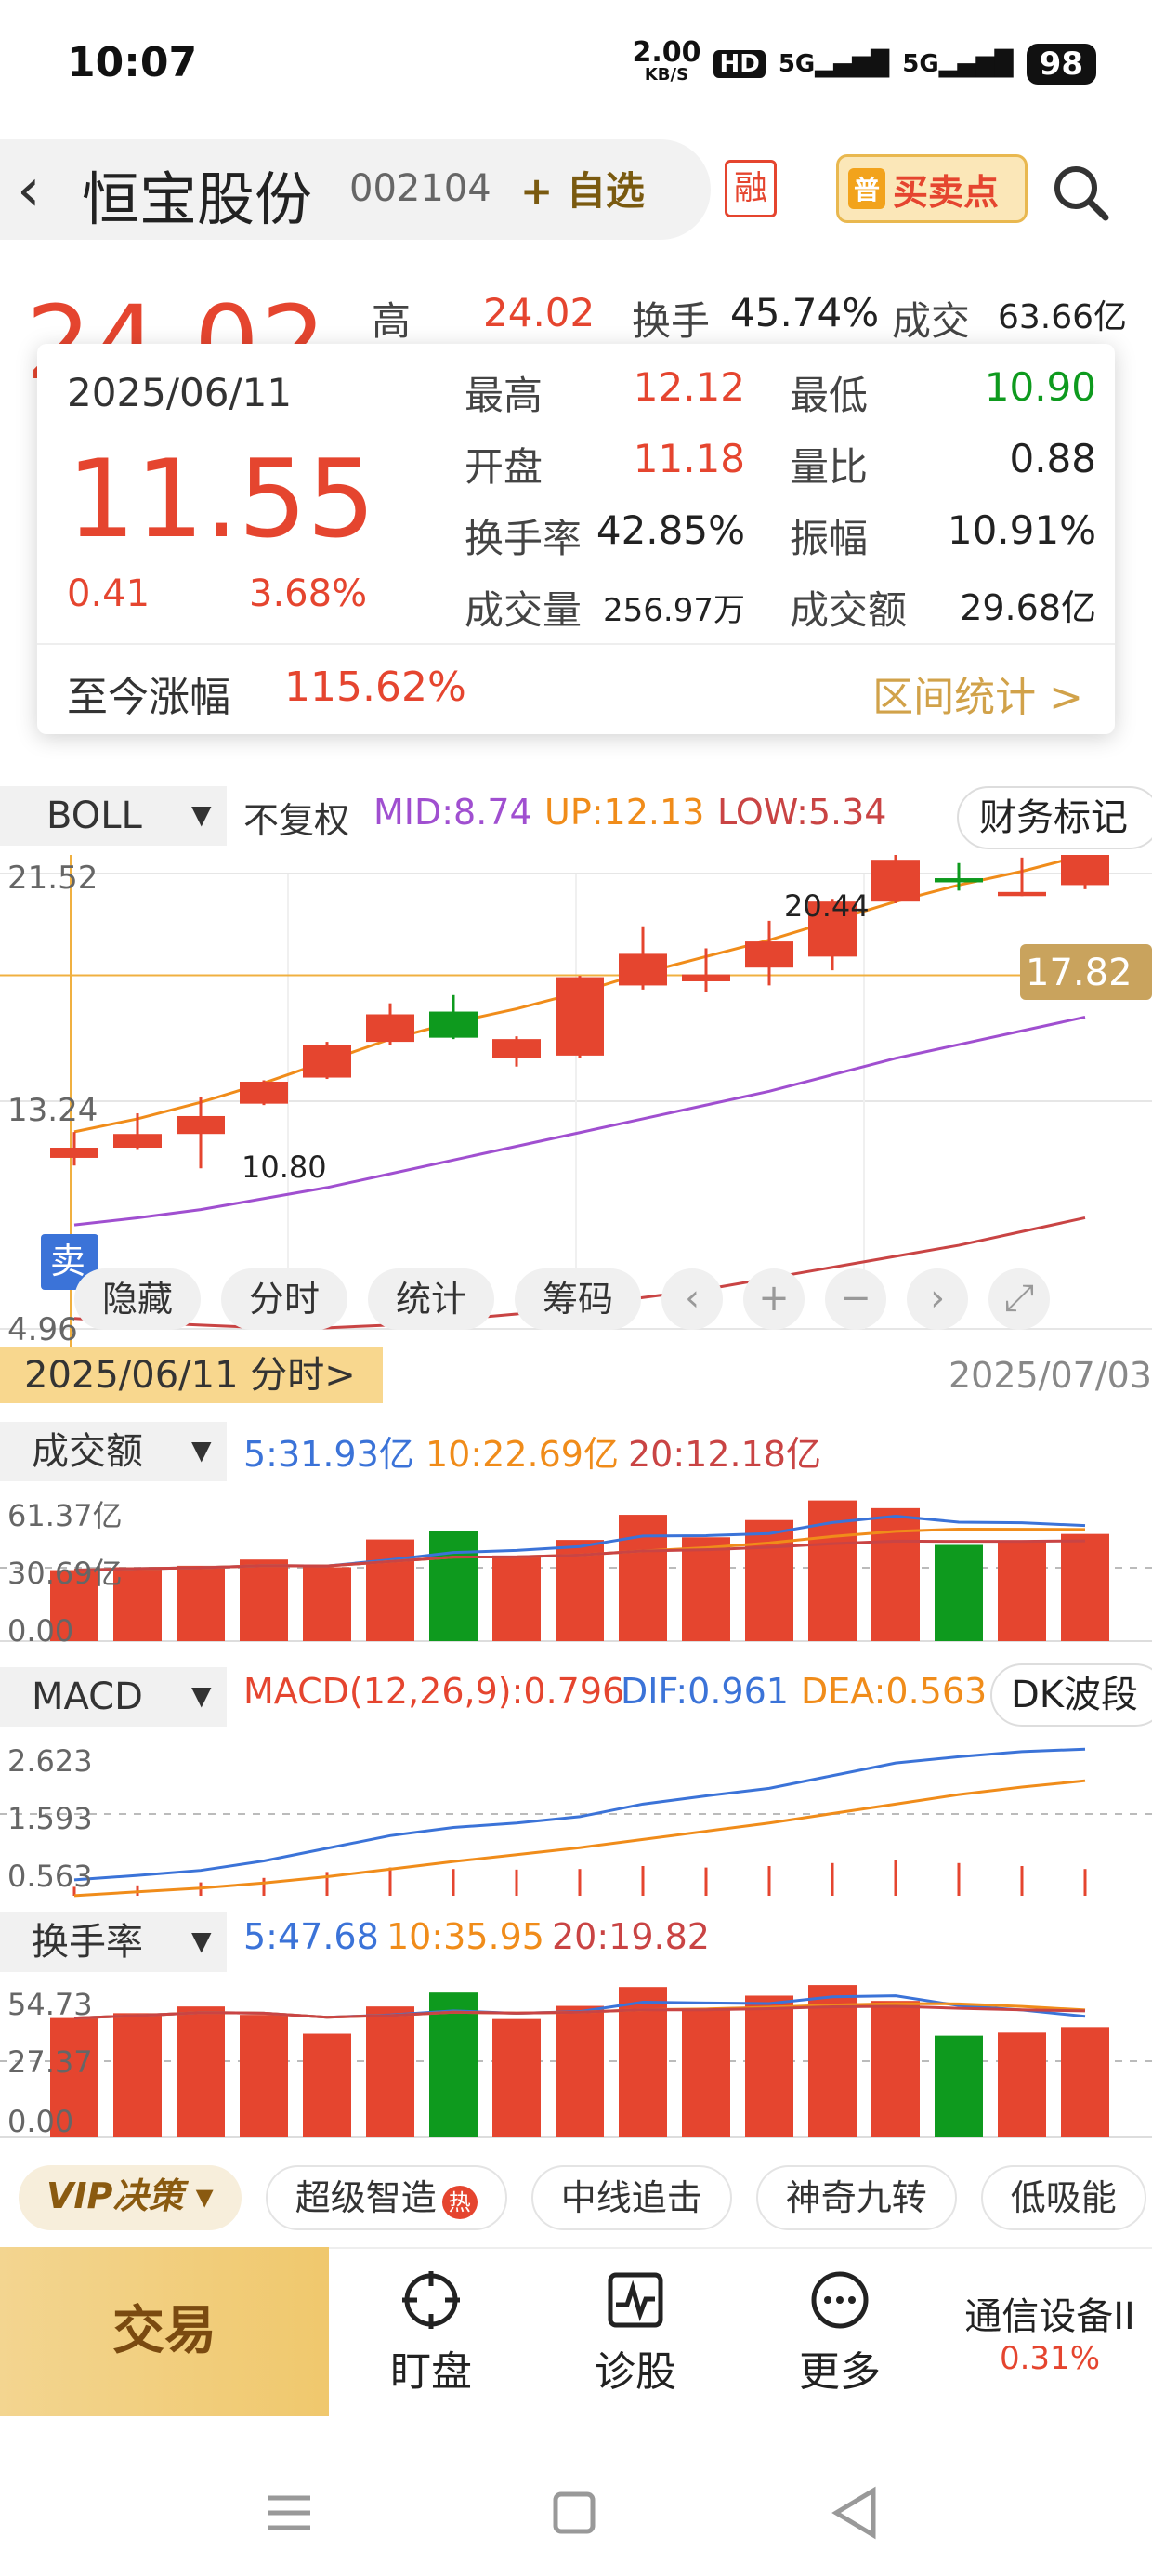 This screenshot has height=2576, width=1152. What do you see at coordinates (635, 2332) in the screenshot?
I see `nav-diagnose: 诊股` at bounding box center [635, 2332].